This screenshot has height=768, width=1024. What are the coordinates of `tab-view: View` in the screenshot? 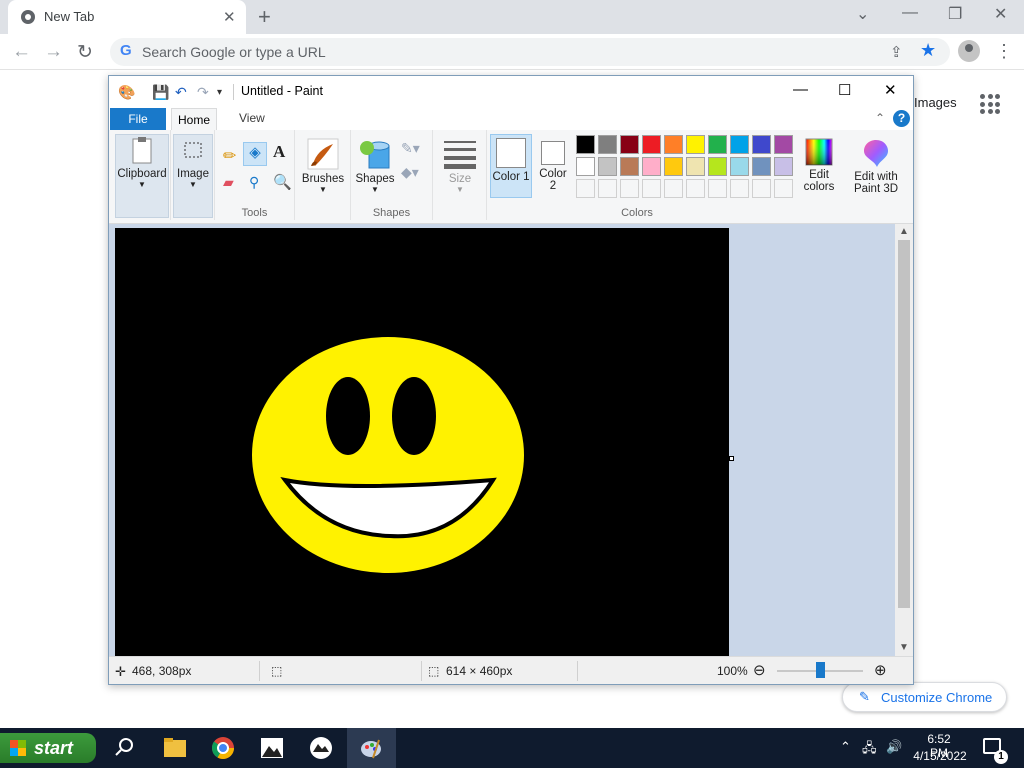 It's located at (252, 118).